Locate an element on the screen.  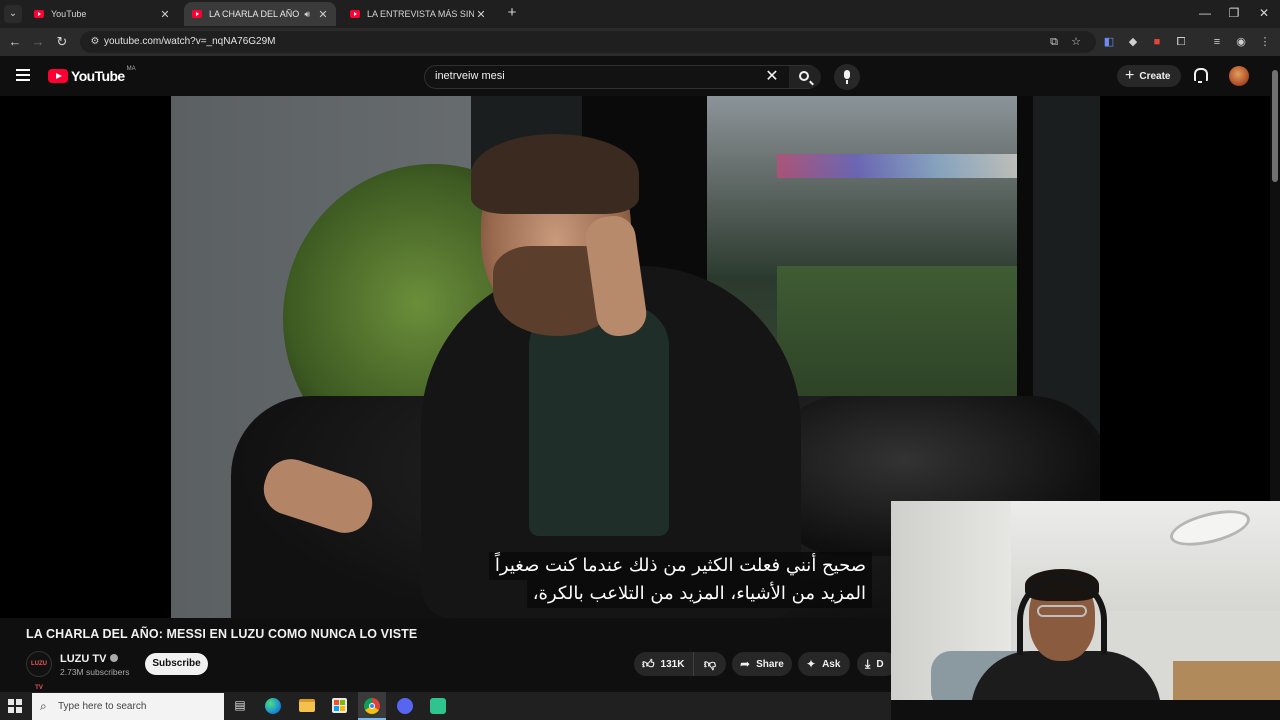
windows-taskbar: ⌕ Type here to search ▤ is located at coordinates (445, 706).